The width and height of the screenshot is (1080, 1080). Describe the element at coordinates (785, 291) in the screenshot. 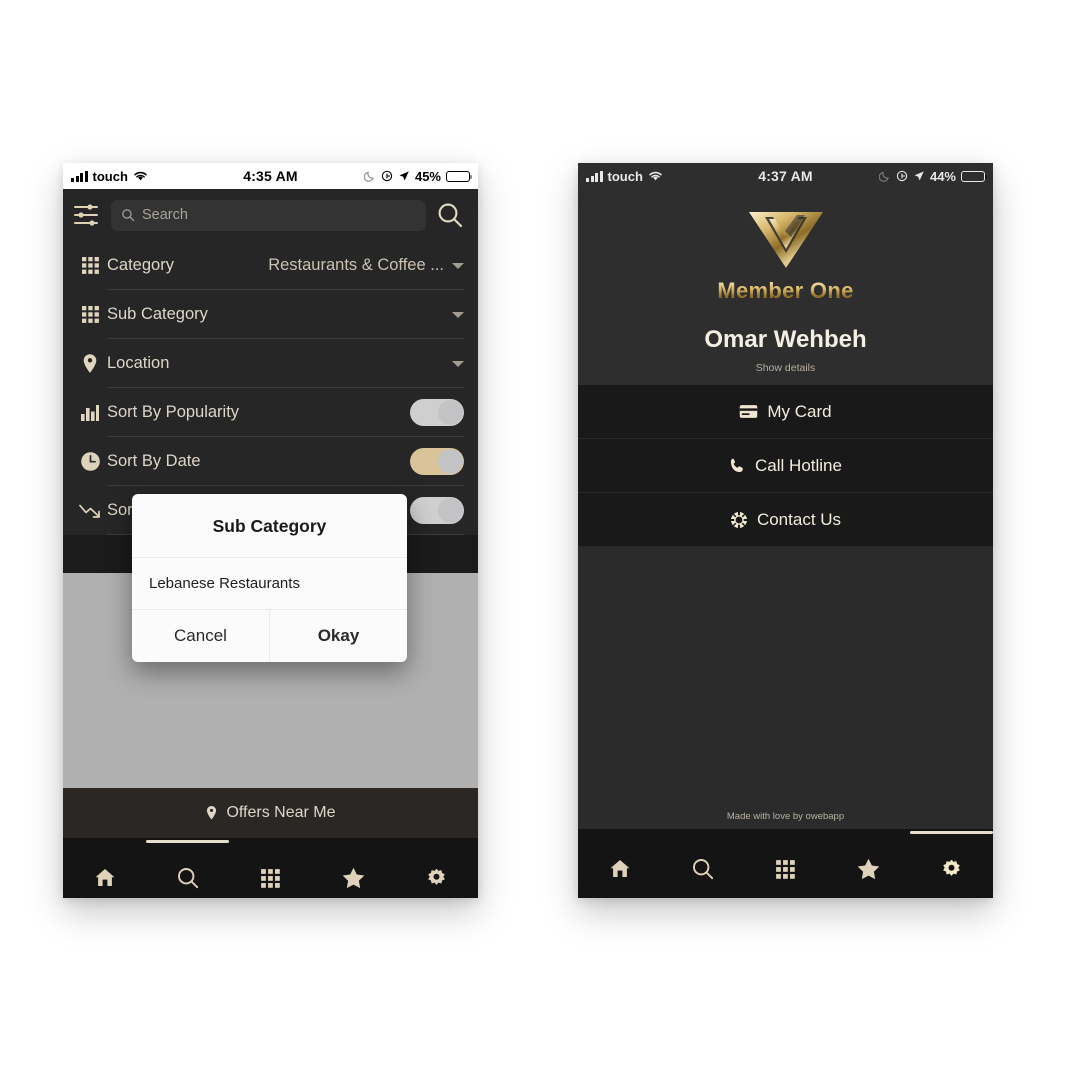

I see `brand-name: Member One` at that location.